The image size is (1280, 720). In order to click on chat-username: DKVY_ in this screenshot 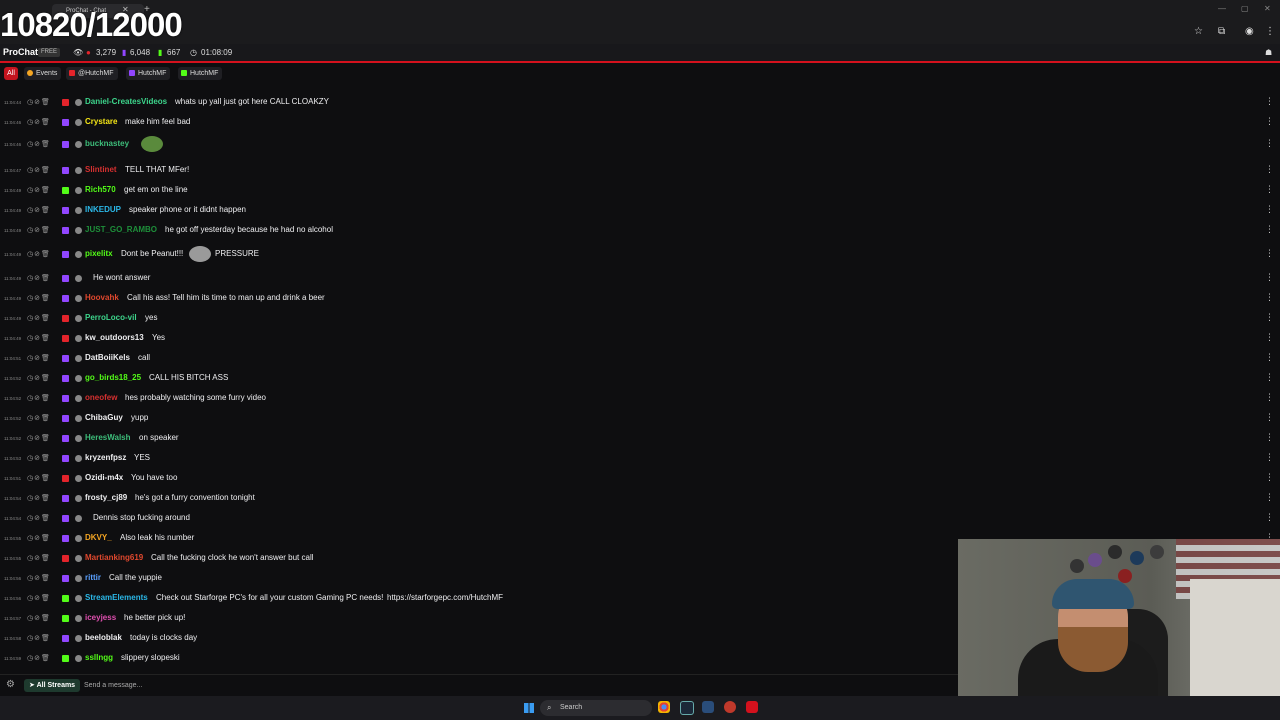, I will do `click(98, 537)`.